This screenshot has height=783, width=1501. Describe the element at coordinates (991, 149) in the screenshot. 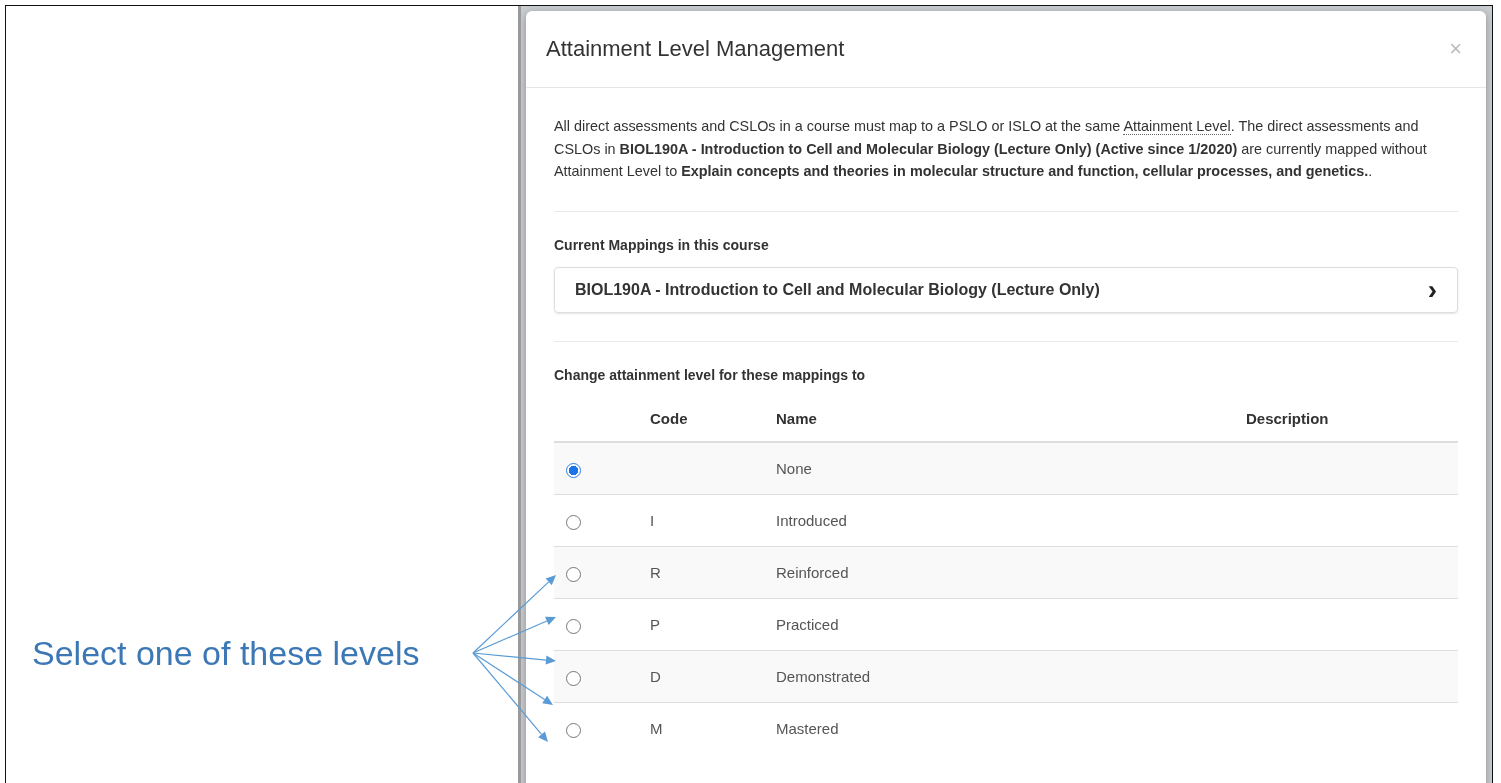

I see `intro-paragraph: All direct assessments and CSLOs in a course must map to a PSLO or ISLO at the same Attainment Level. The direct assessments and CSLOs in BIOL190A - Introduction to Cell and Molecular Biology (Lecture Only) (Active since 1/2020) are currently mapped without Attainment Level to Explain concepts and theories in molecular structure and function, cellular processes, and genetics..` at that location.